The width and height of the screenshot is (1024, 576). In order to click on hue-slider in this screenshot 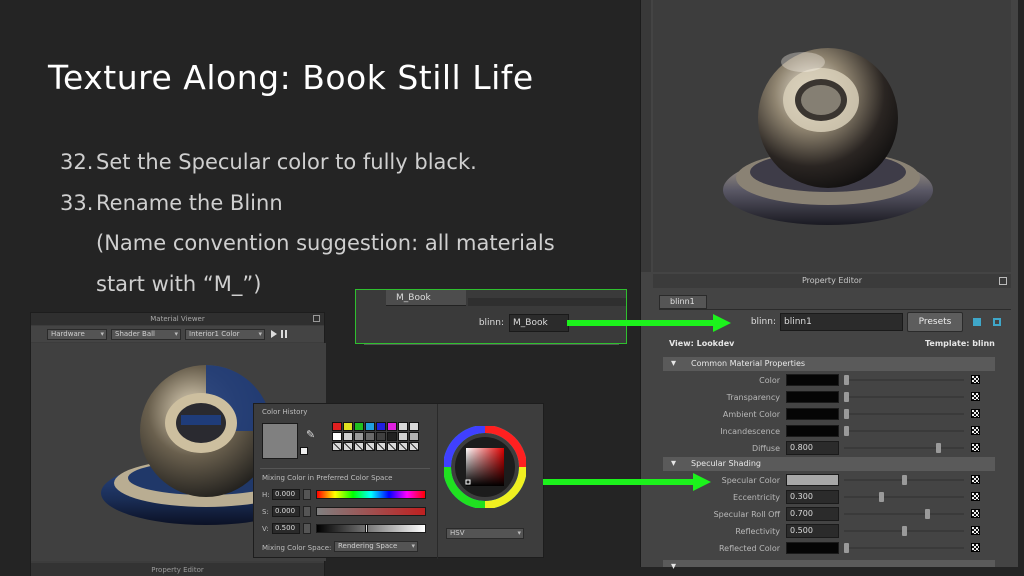, I will do `click(371, 494)`.